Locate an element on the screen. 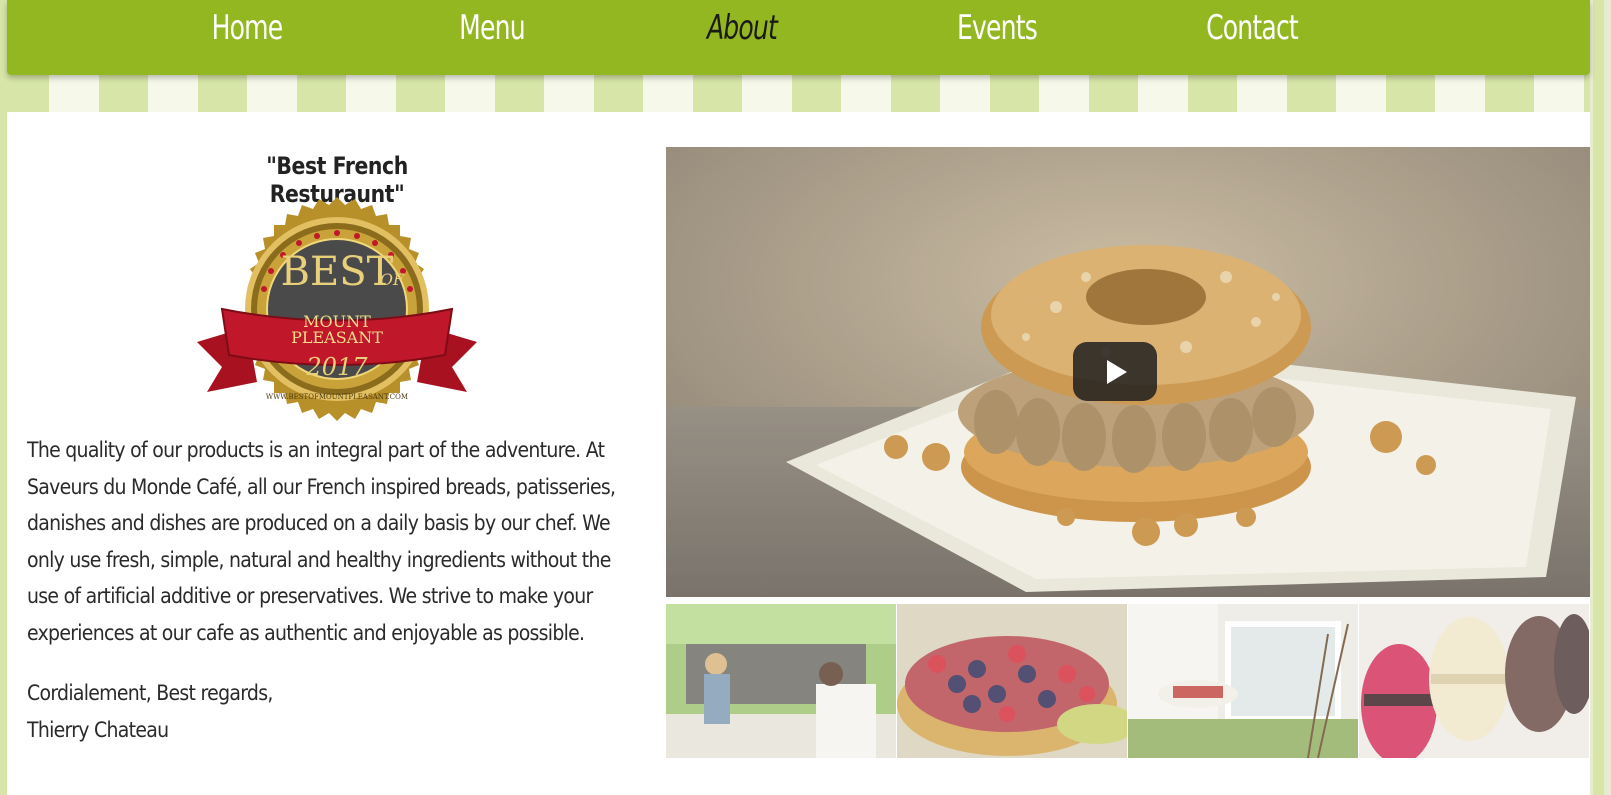 This screenshot has height=795, width=1611. play-icon is located at coordinates (1115, 371).